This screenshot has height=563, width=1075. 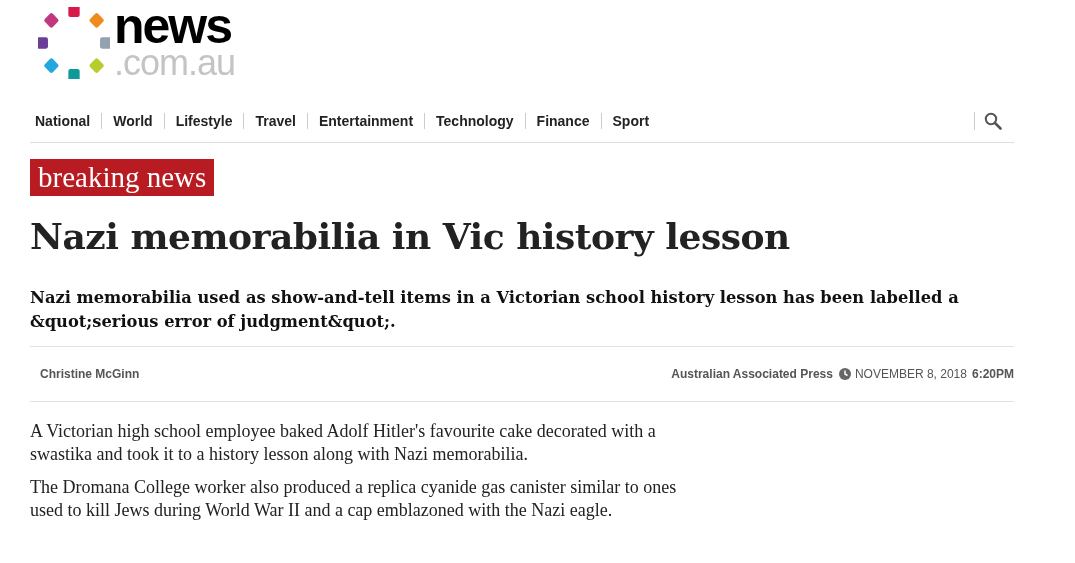 What do you see at coordinates (74, 43) in the screenshot?
I see `logo-icon` at bounding box center [74, 43].